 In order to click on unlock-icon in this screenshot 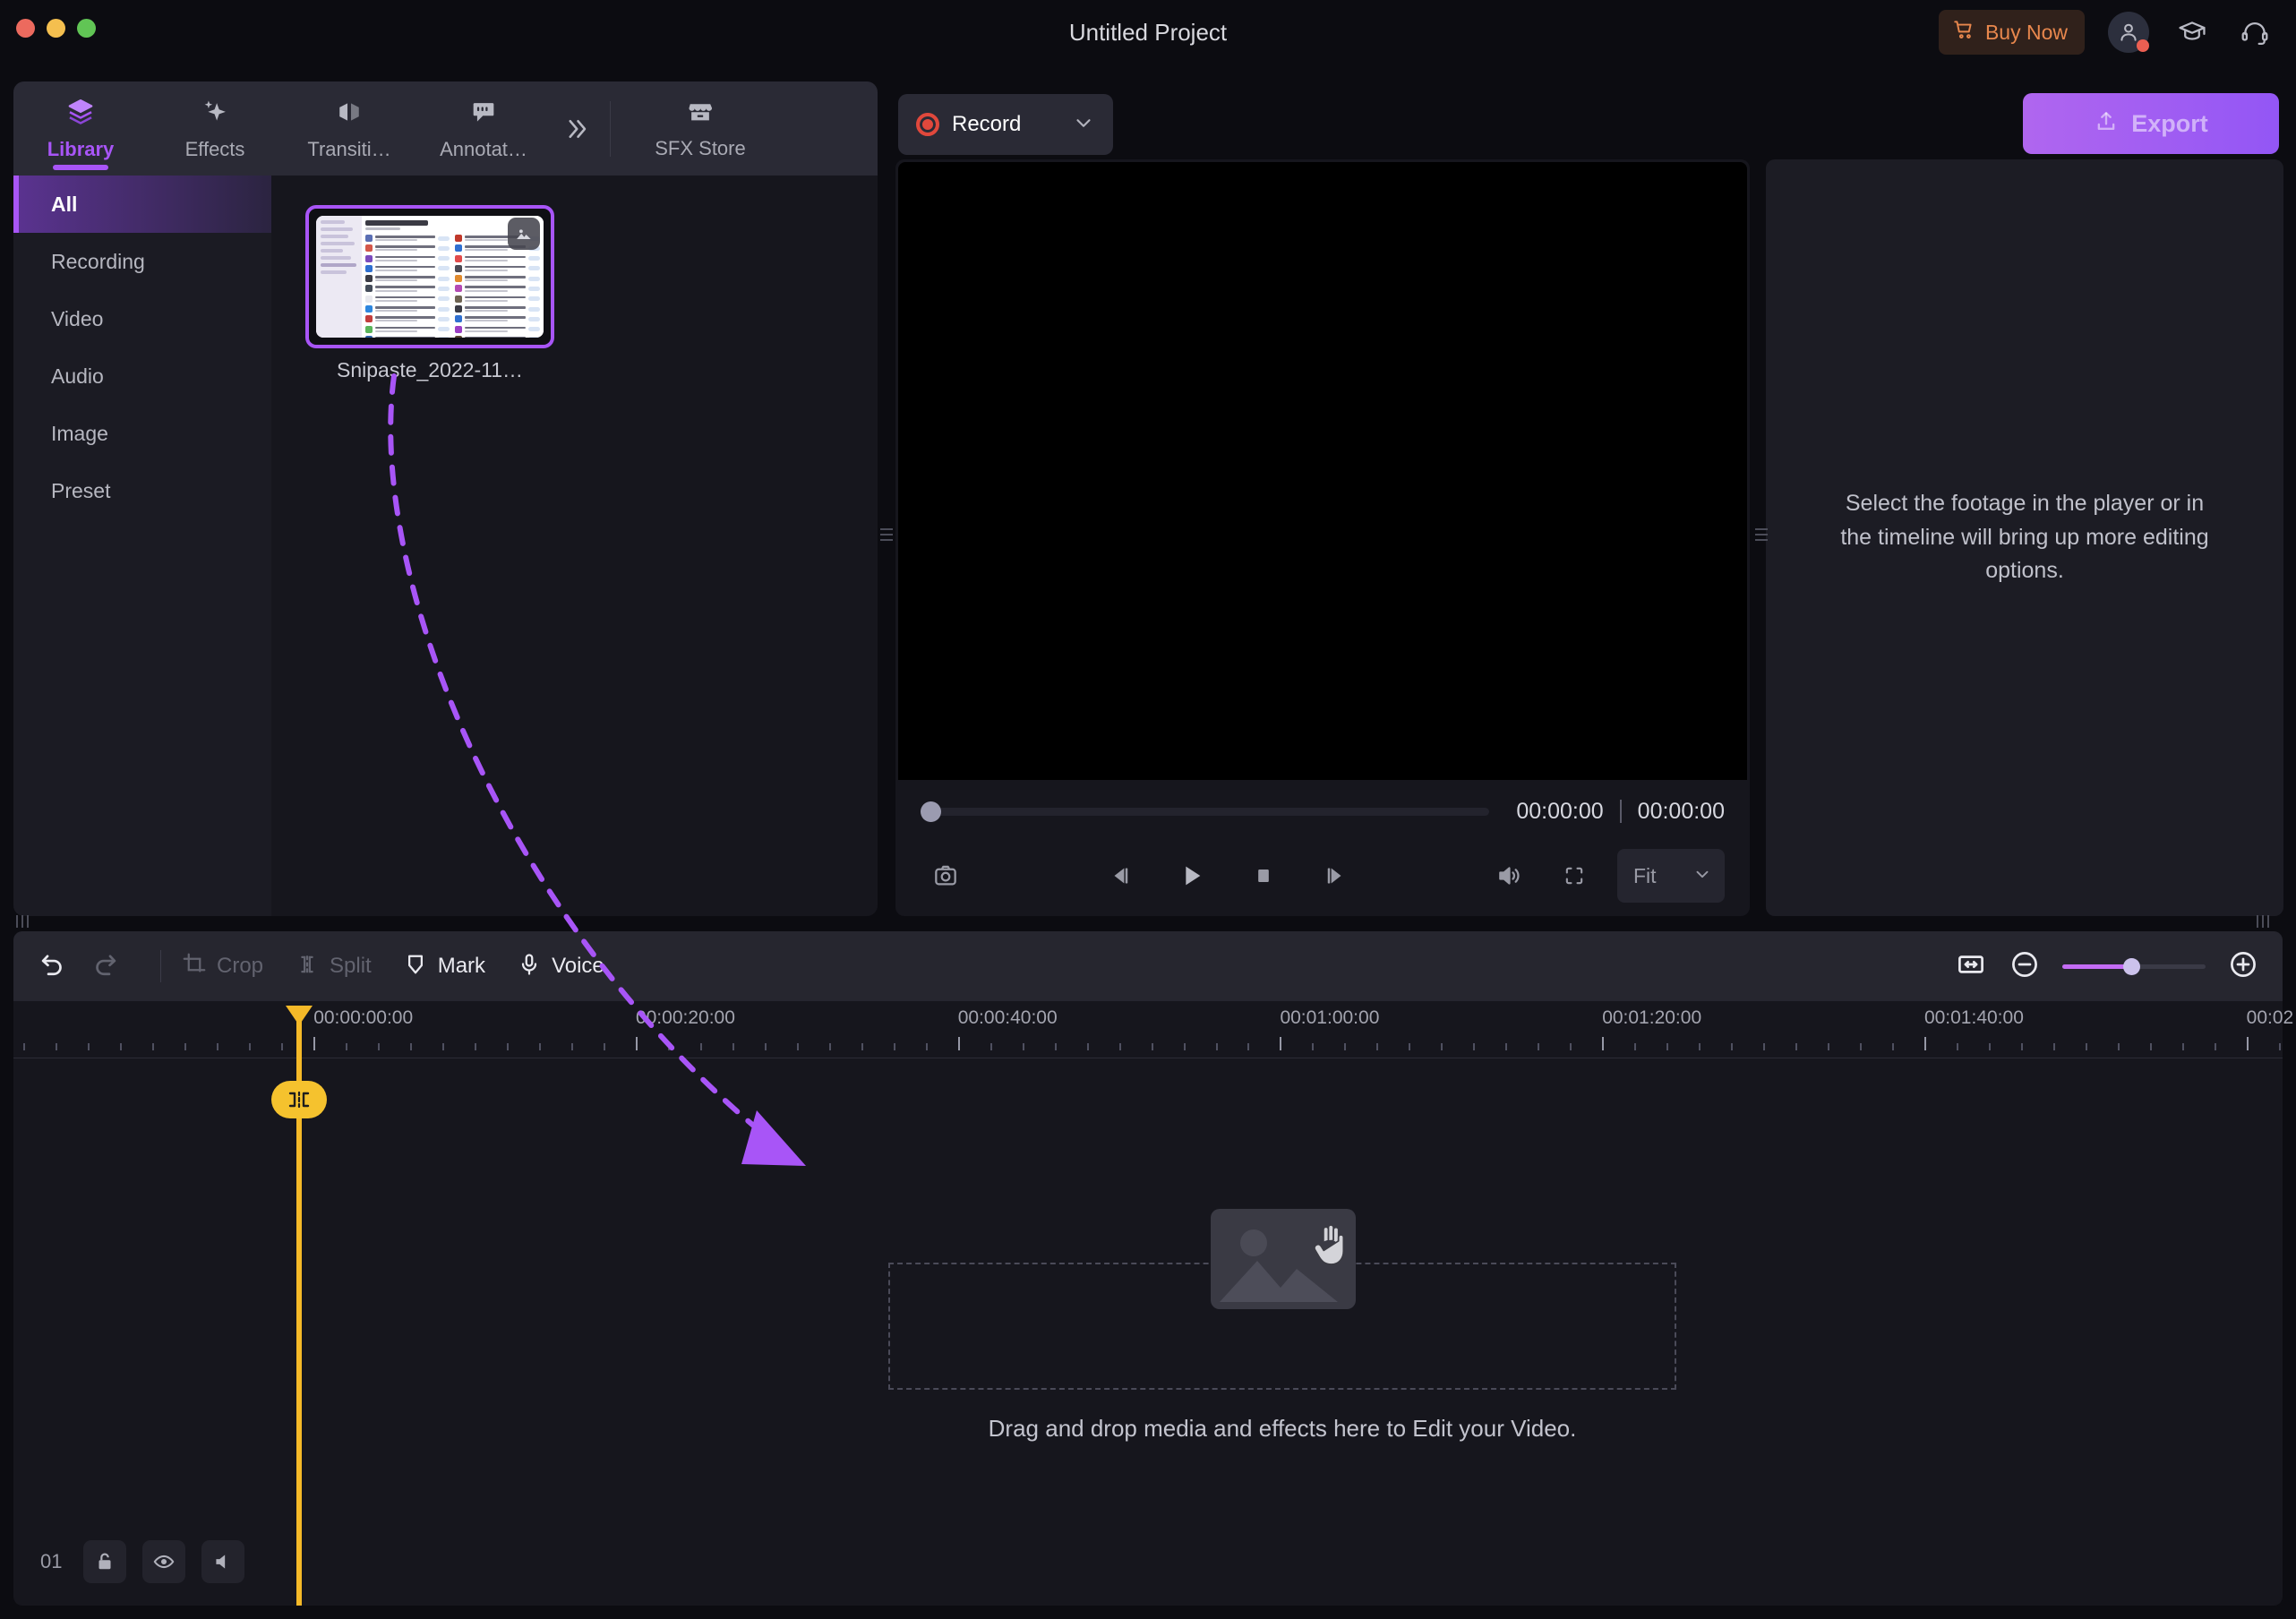, I will do `click(104, 1562)`.